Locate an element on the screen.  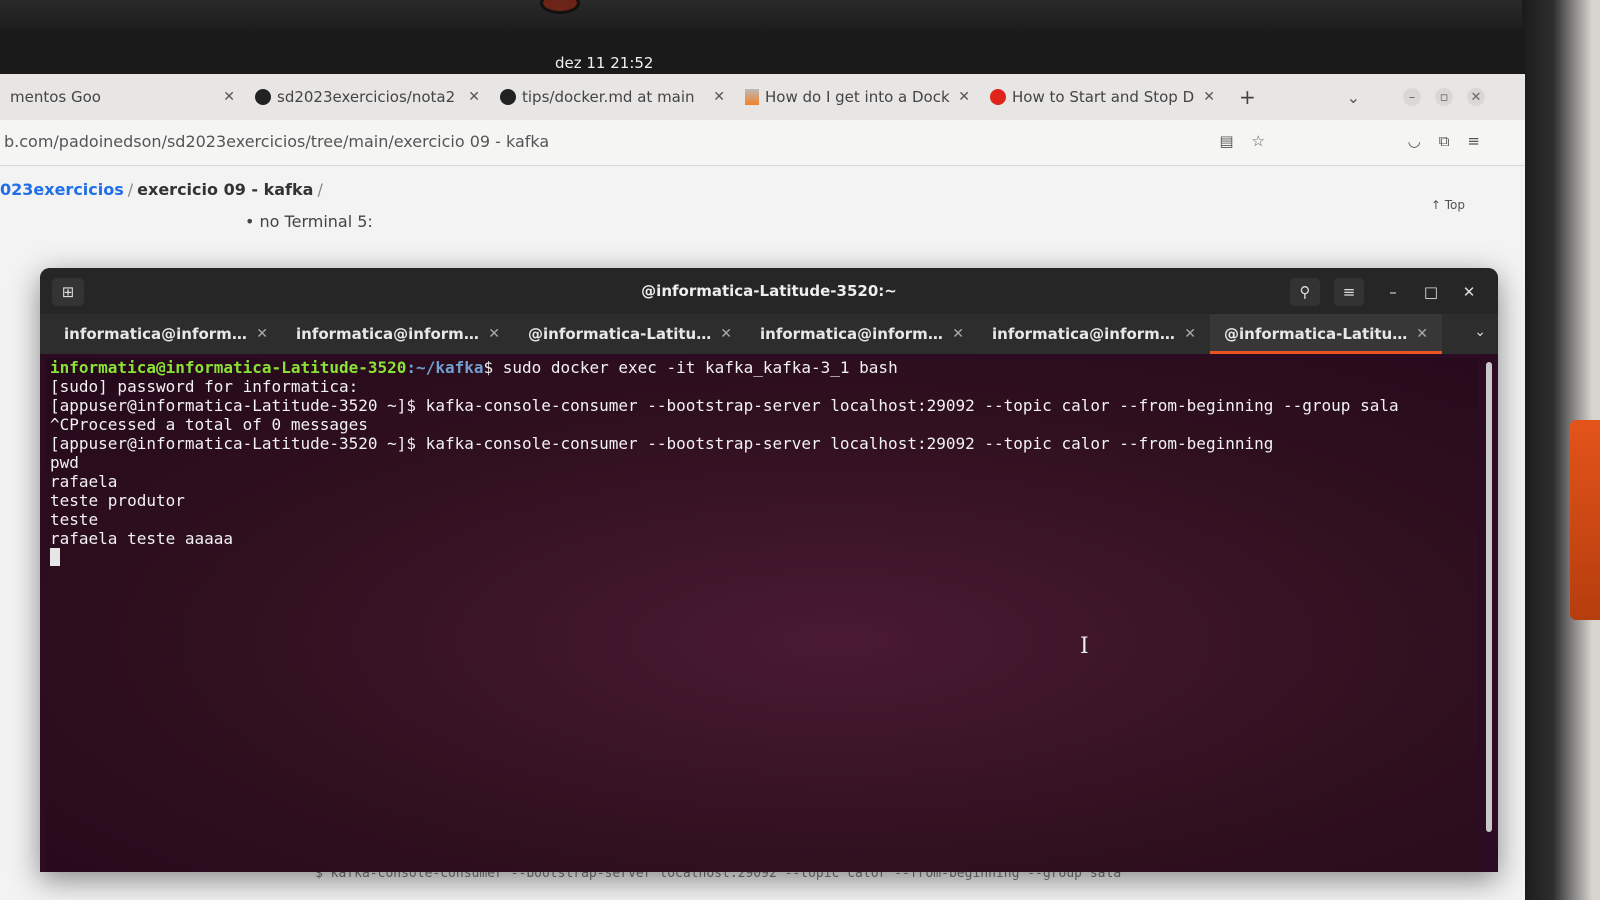
extensions-icon: ⧉ is located at coordinates (1444, 141).